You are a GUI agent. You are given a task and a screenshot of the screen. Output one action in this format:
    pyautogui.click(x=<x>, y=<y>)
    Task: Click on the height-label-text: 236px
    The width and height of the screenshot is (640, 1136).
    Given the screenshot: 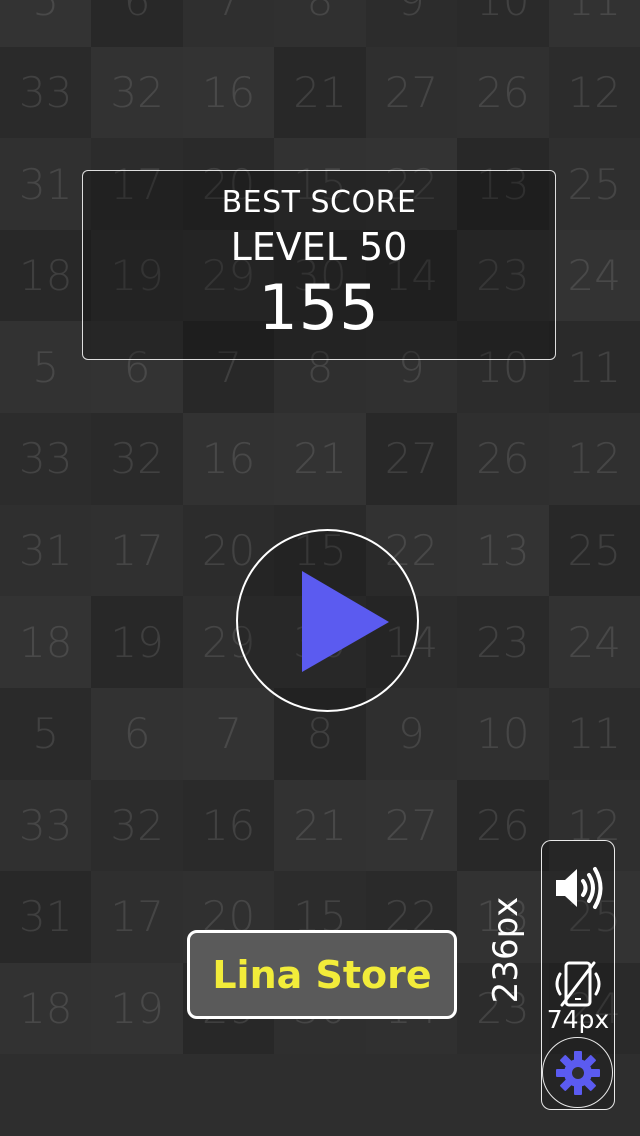 What is the action you would take?
    pyautogui.click(x=506, y=950)
    